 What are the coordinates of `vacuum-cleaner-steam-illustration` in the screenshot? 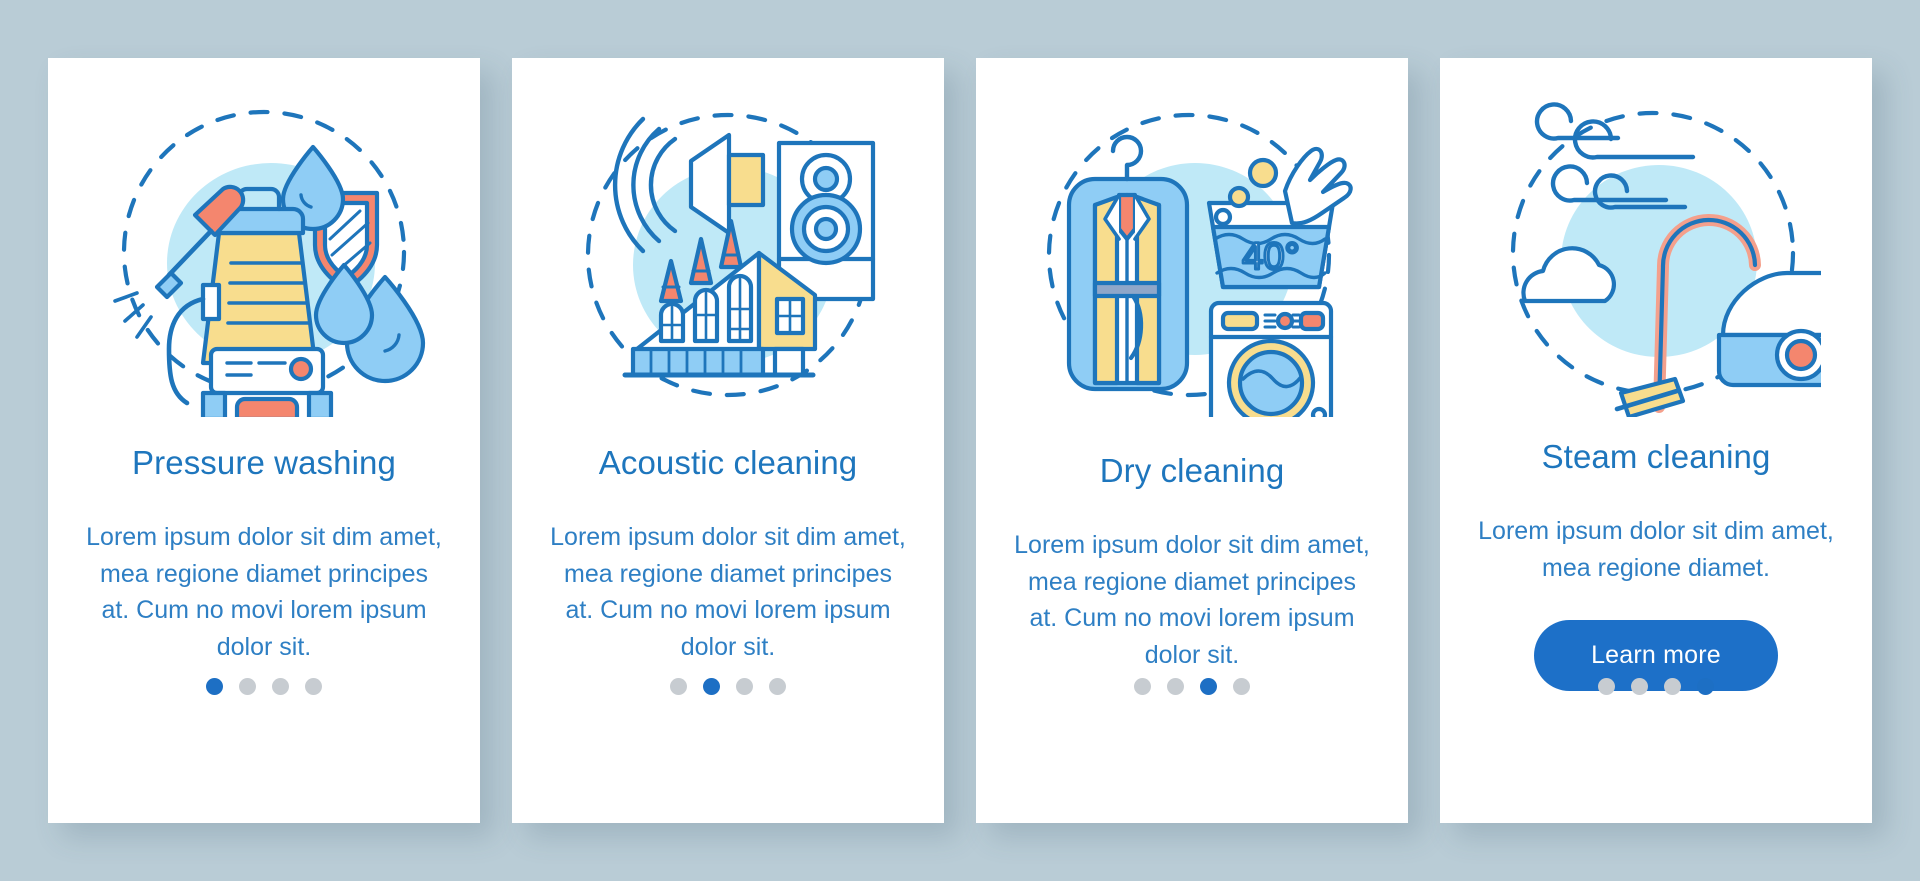 It's located at (1656, 252).